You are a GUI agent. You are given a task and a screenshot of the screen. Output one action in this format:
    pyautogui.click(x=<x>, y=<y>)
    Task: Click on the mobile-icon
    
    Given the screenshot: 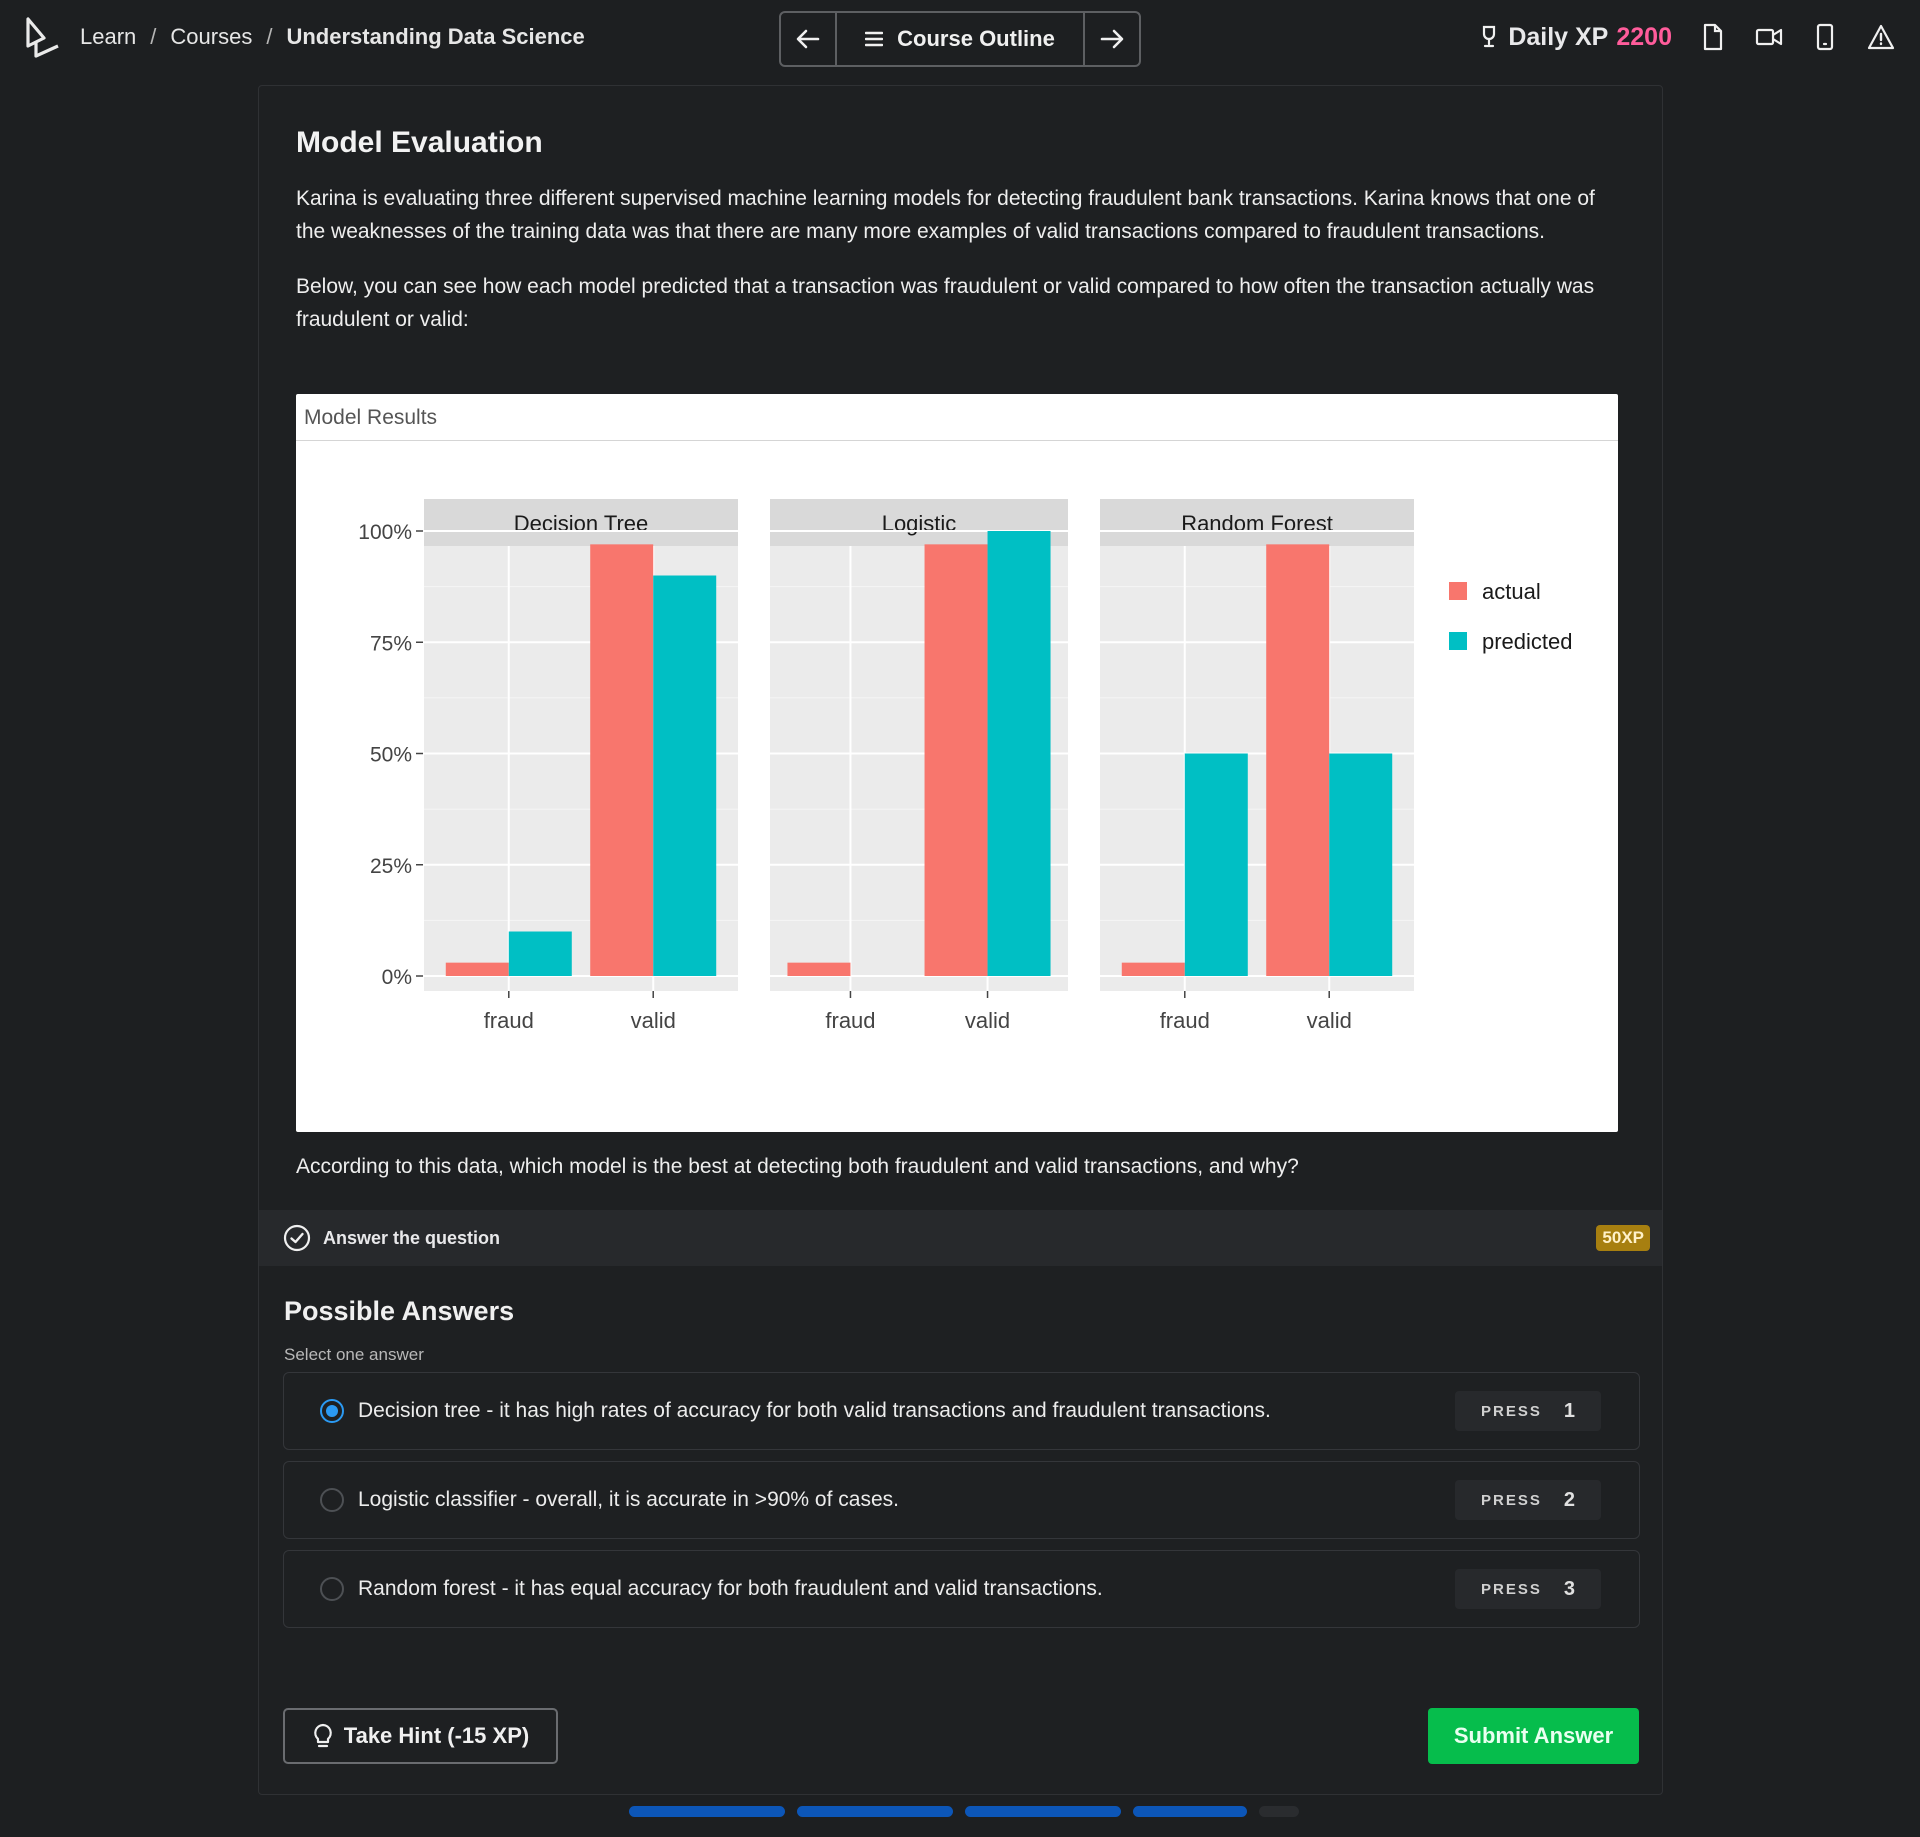 What is the action you would take?
    pyautogui.click(x=1825, y=37)
    